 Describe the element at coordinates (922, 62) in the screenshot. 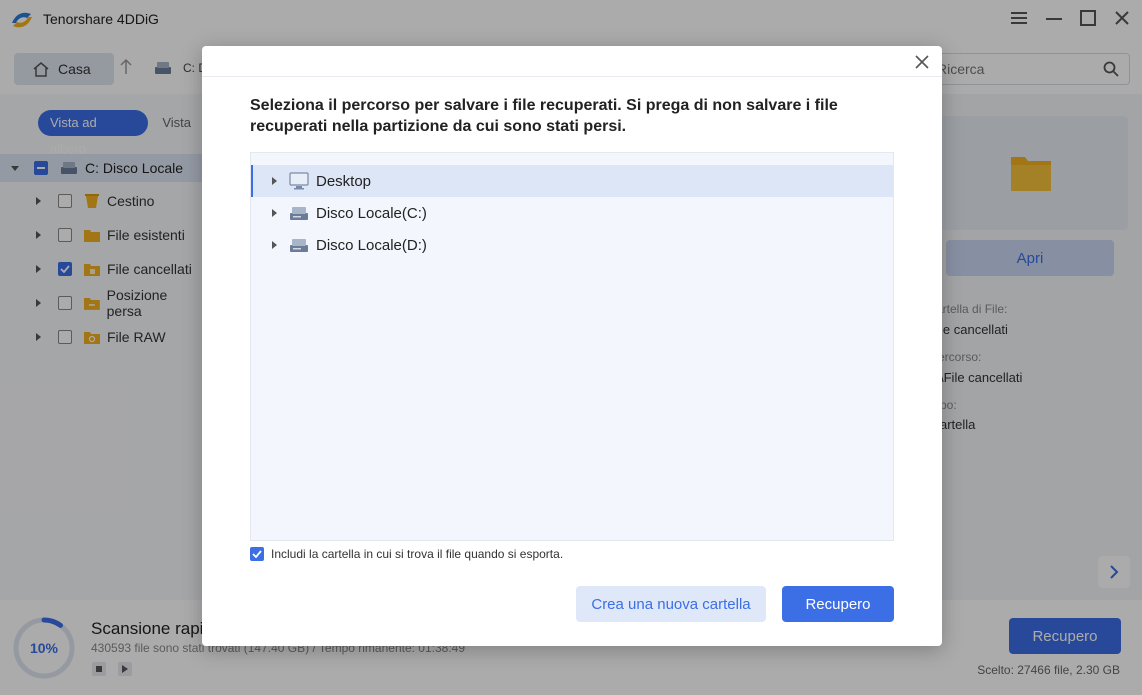

I see `close-icon` at that location.